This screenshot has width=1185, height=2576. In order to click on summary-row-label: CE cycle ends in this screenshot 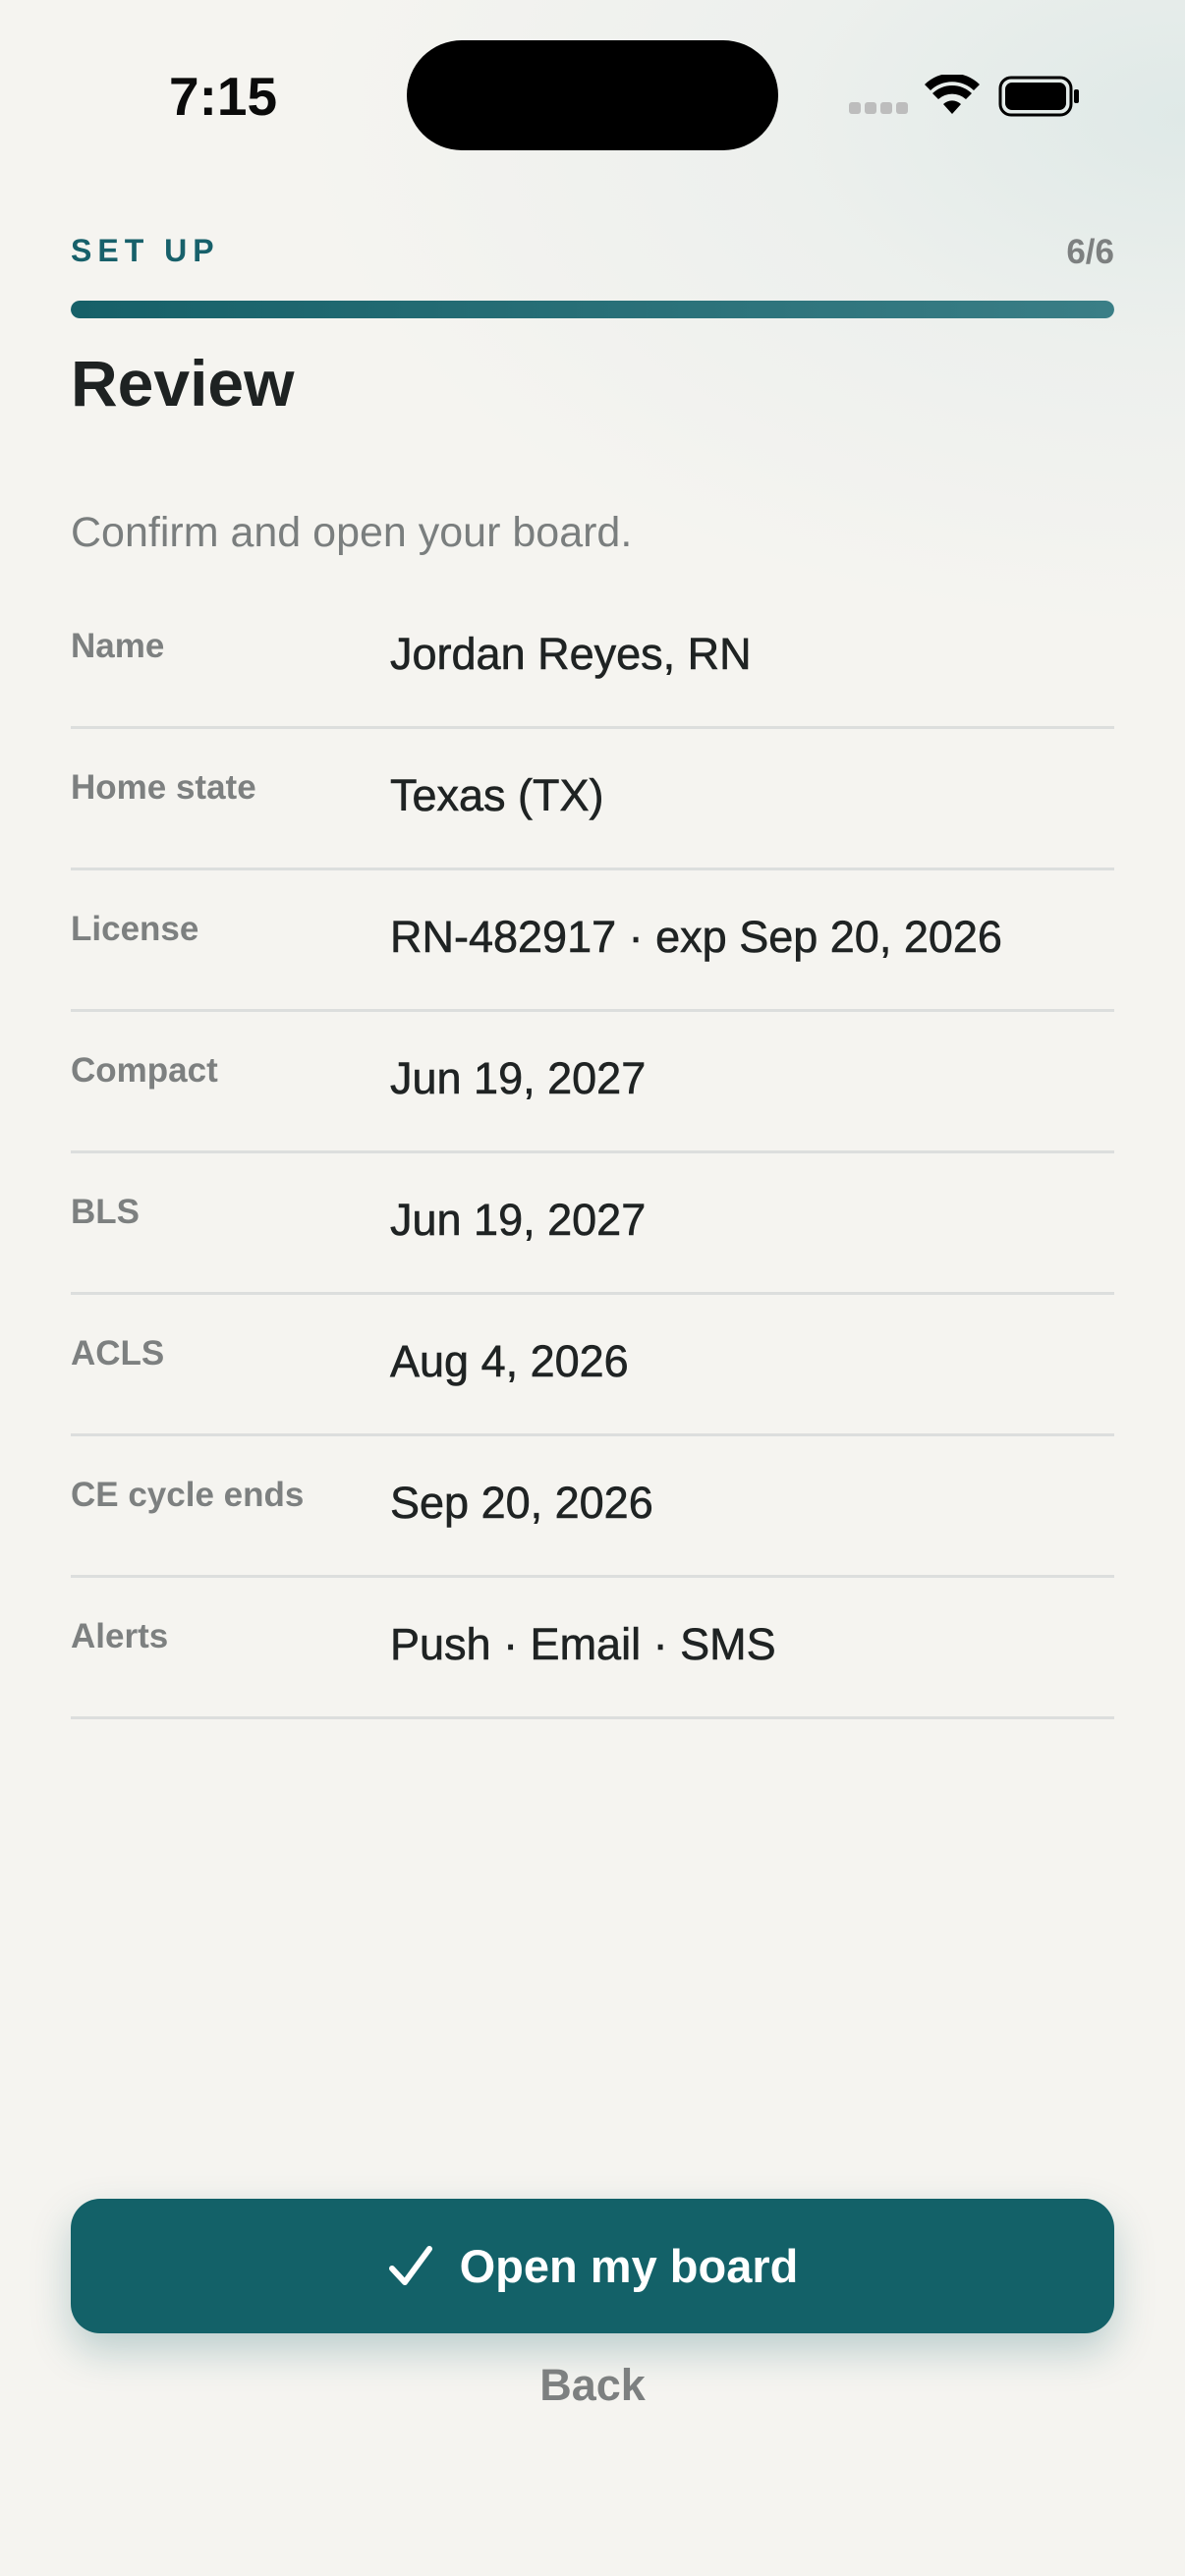, I will do `click(188, 1495)`.